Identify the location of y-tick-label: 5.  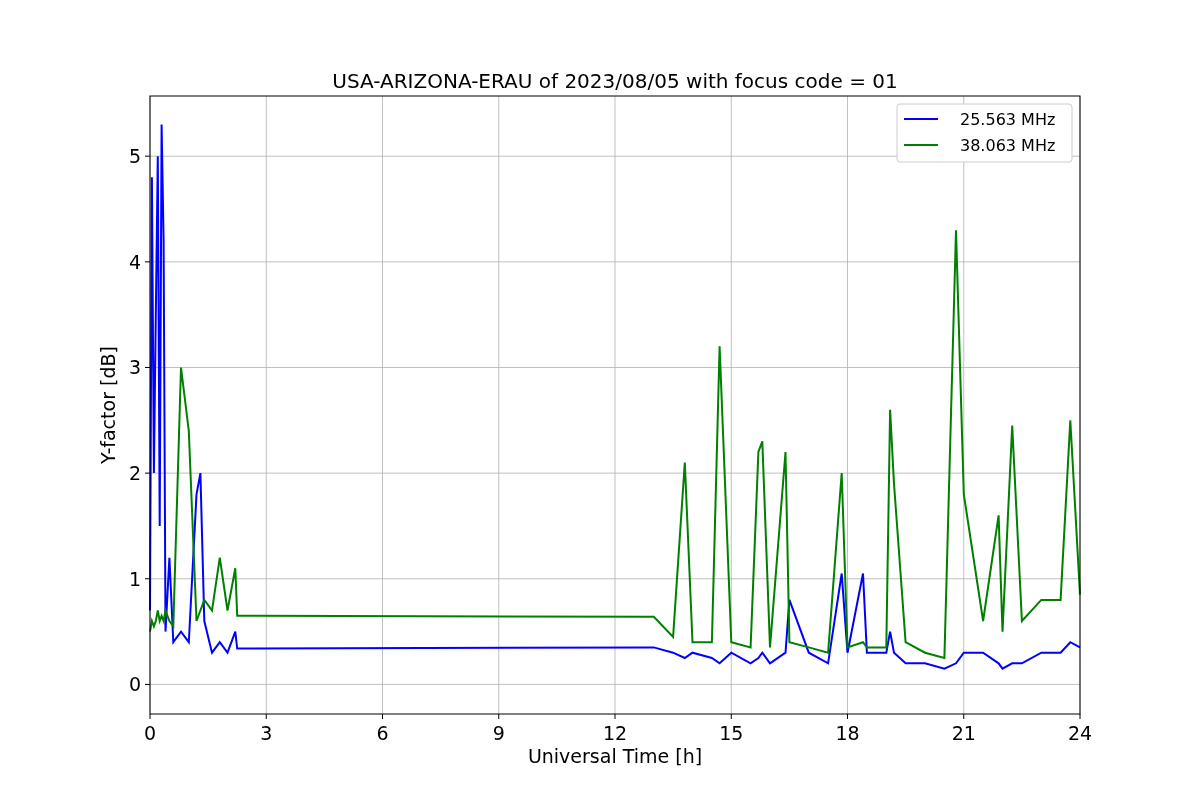
(134, 156).